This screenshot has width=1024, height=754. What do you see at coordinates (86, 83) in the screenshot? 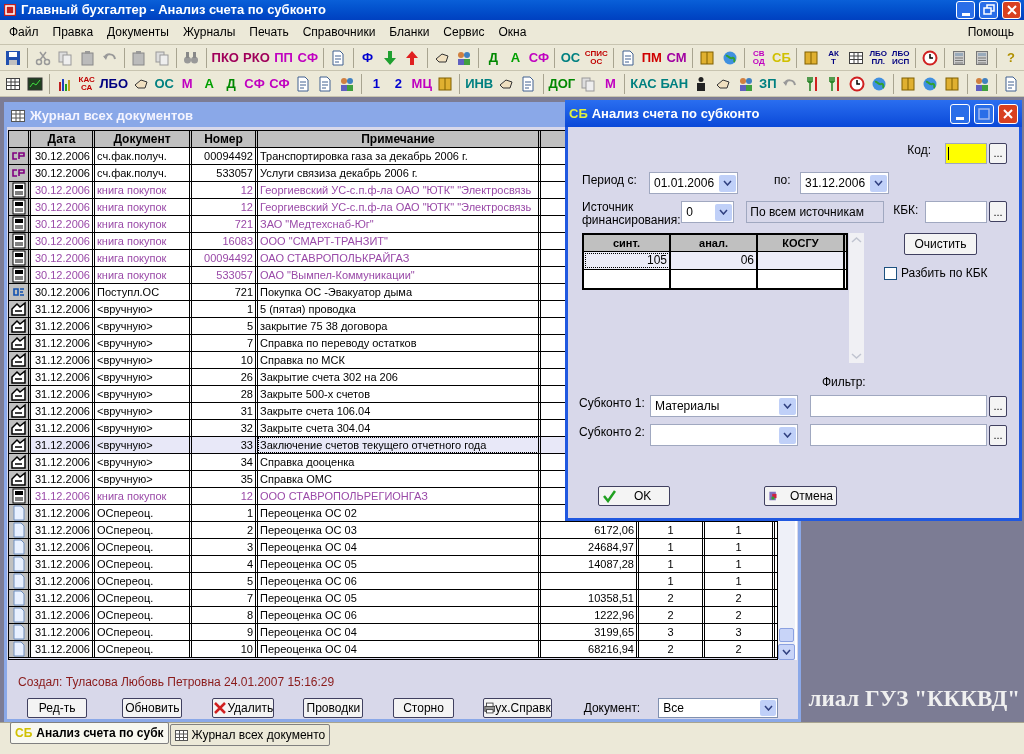
I see `toolbar-button: КАС СА` at bounding box center [86, 83].